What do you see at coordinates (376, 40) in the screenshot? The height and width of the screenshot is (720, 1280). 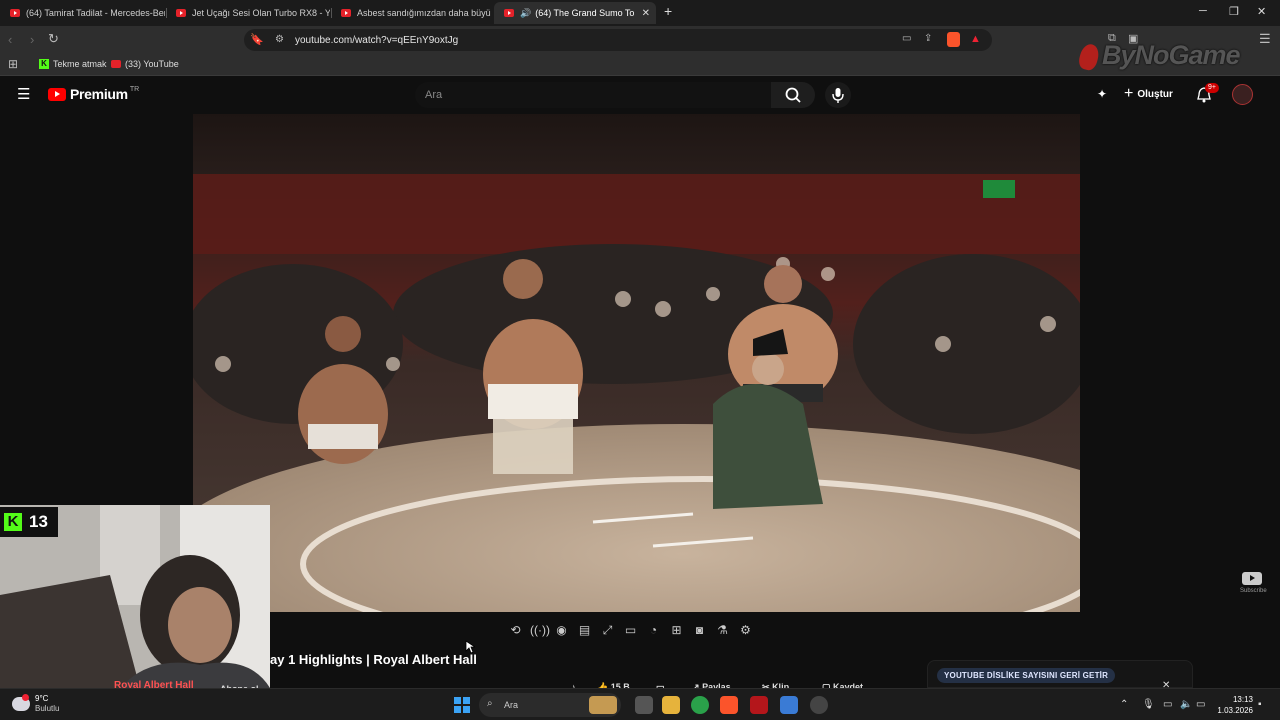 I see `url-text: youtube.com/watch?v=qEEnY9oxtJg` at bounding box center [376, 40].